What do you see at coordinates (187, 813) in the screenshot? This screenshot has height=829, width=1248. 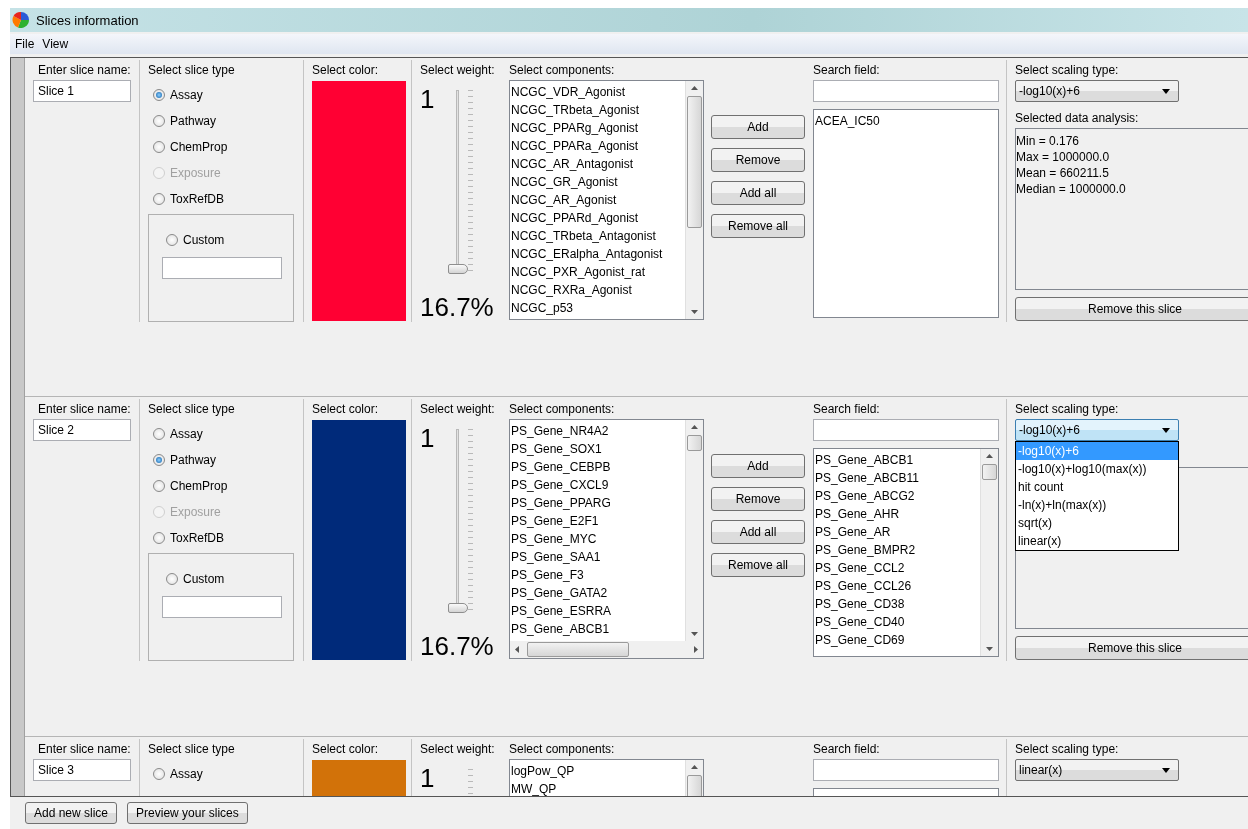 I see `footer-button: Preview your slices` at bounding box center [187, 813].